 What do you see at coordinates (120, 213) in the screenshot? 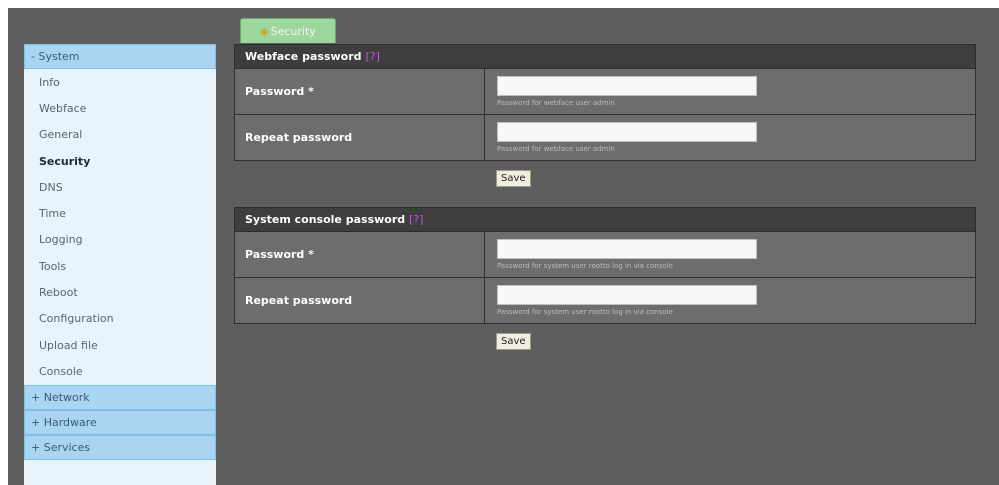
I see `sidebar-item-time: Time` at bounding box center [120, 213].